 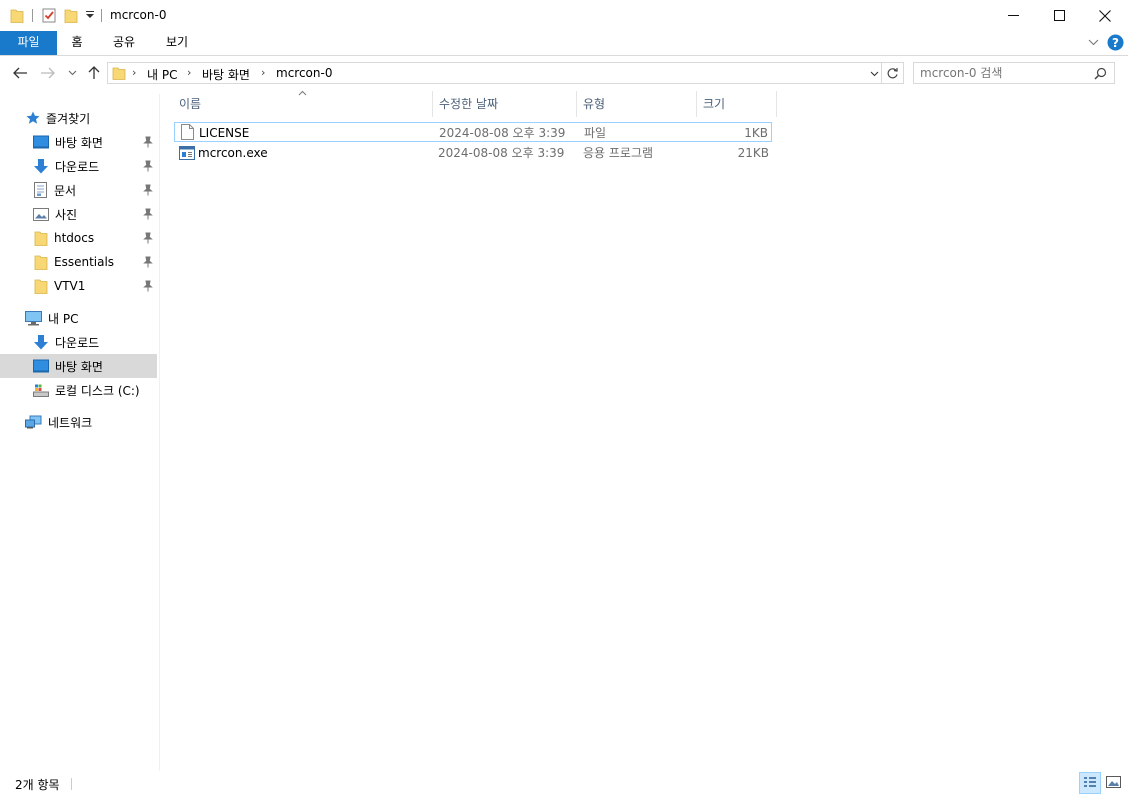 I want to click on nav-label: 즐겨찾기, so click(x=68, y=118).